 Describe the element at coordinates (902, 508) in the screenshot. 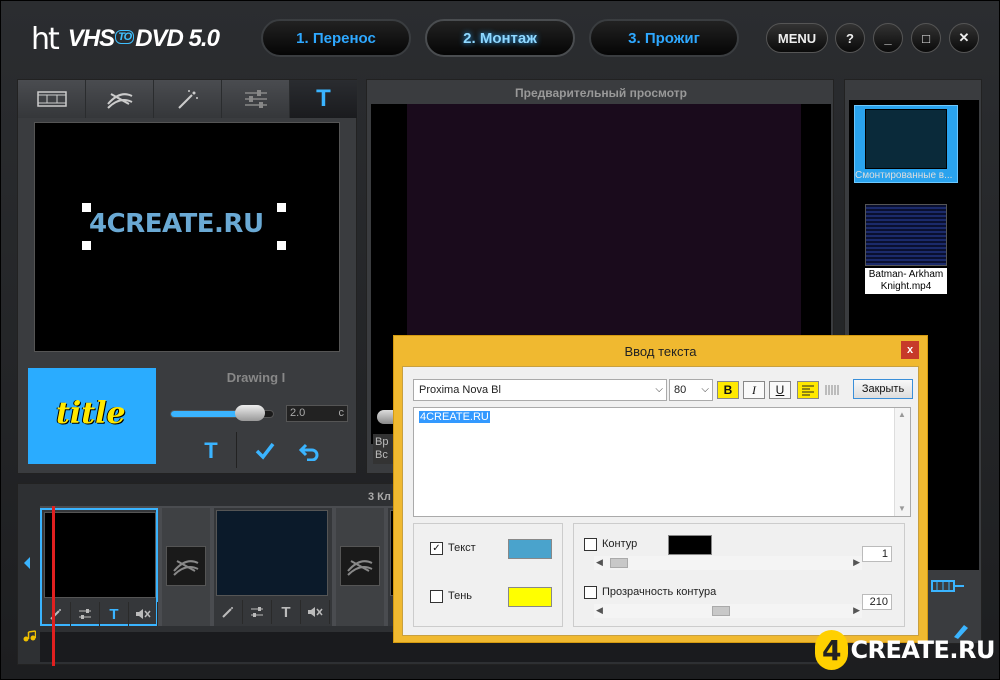

I see `chevron-down-icon: ▼` at that location.